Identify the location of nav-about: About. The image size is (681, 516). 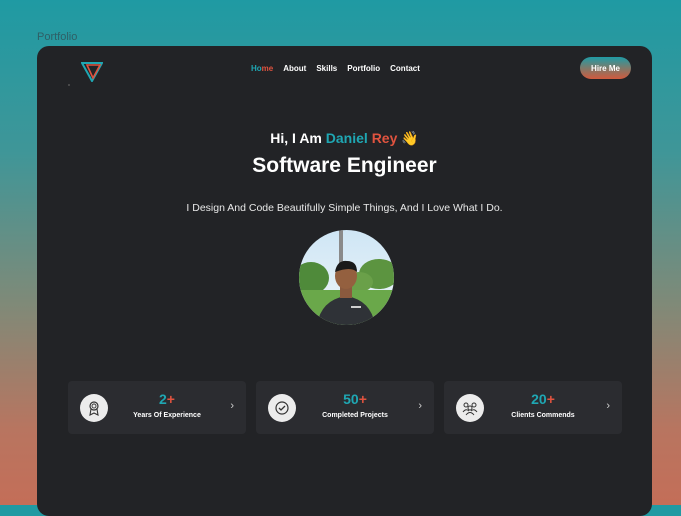
(294, 68).